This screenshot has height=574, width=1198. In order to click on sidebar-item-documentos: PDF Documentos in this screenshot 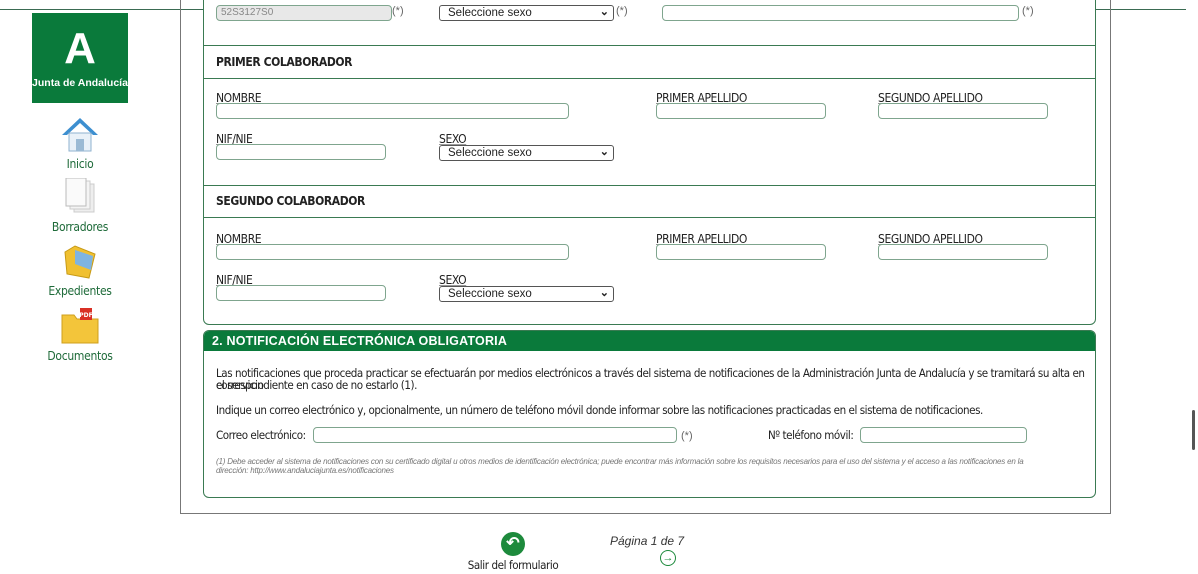, I will do `click(80, 336)`.